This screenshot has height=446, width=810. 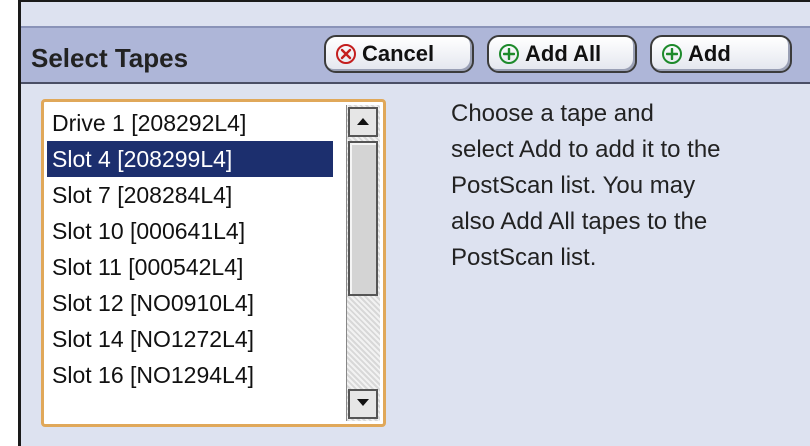 I want to click on add-all-button-label: Add All, so click(x=563, y=53).